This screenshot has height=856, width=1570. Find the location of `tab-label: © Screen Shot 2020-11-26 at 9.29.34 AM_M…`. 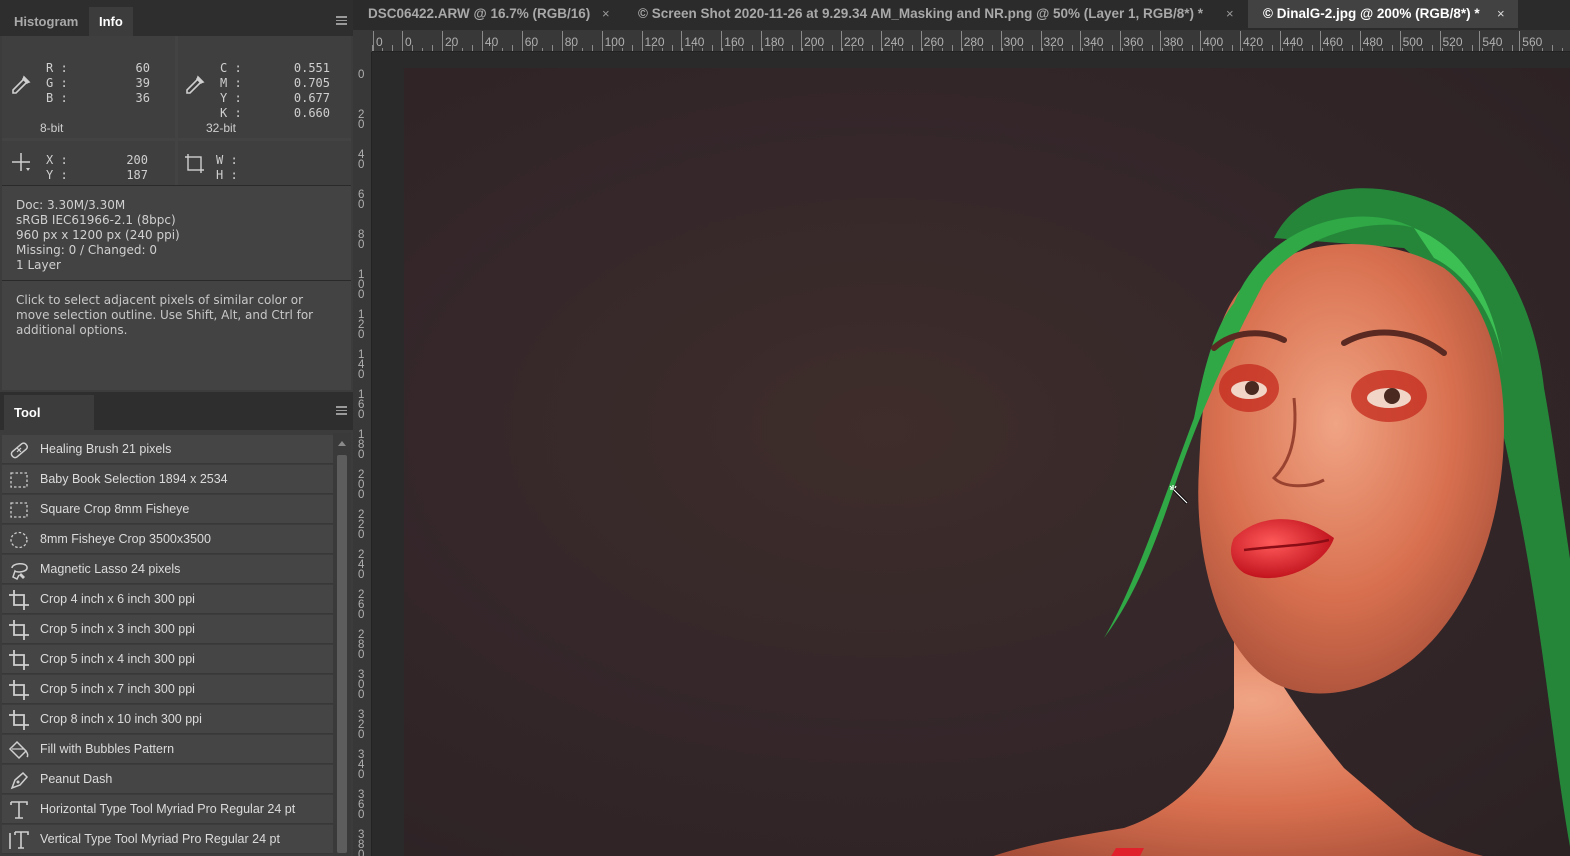

tab-label: © Screen Shot 2020-11-26 at 9.29.34 AM_M… is located at coordinates (921, 13).